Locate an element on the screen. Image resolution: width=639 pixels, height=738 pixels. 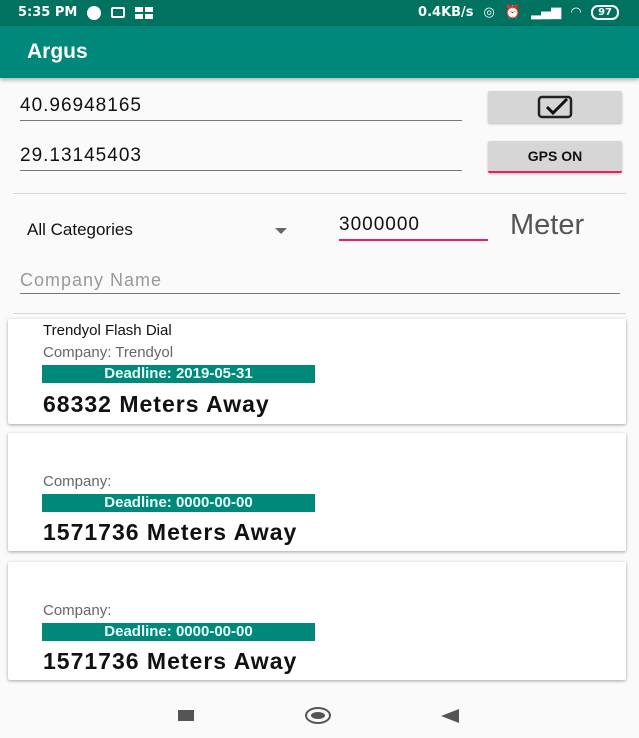
longitude-field: 29.13145403 is located at coordinates (241, 158).